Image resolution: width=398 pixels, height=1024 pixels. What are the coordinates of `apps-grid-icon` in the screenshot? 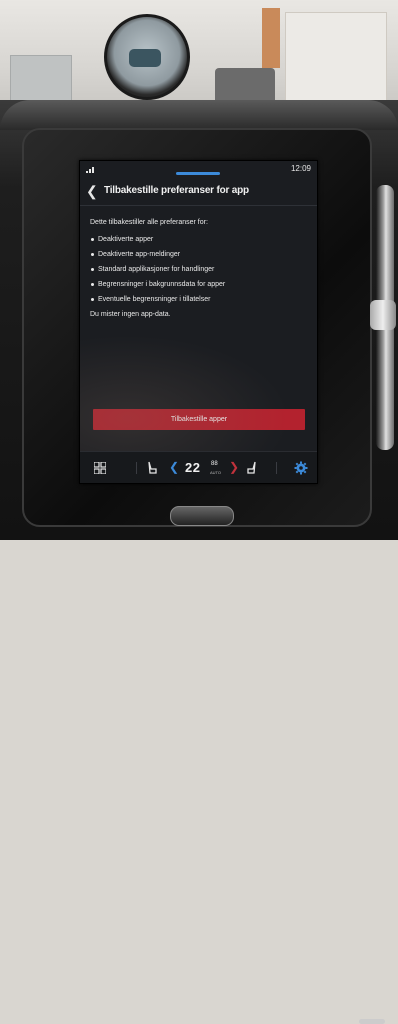 It's located at (100, 468).